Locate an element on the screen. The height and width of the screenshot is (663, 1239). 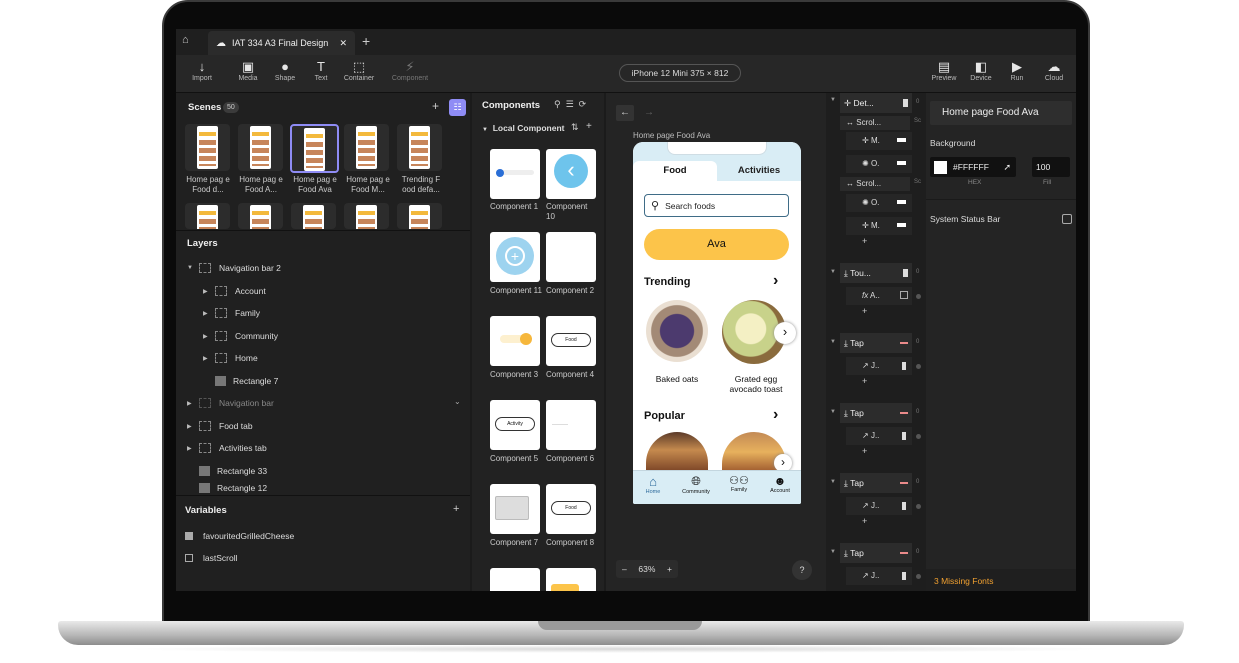
color-swatch is located at coordinates (940, 167).